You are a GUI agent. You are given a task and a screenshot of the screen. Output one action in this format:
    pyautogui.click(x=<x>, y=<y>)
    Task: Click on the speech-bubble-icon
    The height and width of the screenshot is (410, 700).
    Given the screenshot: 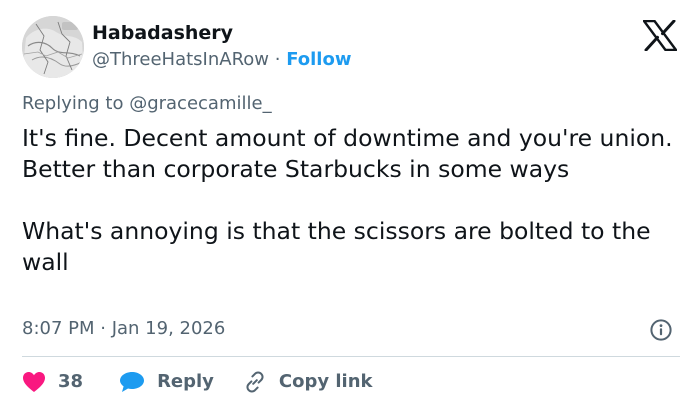 What is the action you would take?
    pyautogui.click(x=132, y=382)
    